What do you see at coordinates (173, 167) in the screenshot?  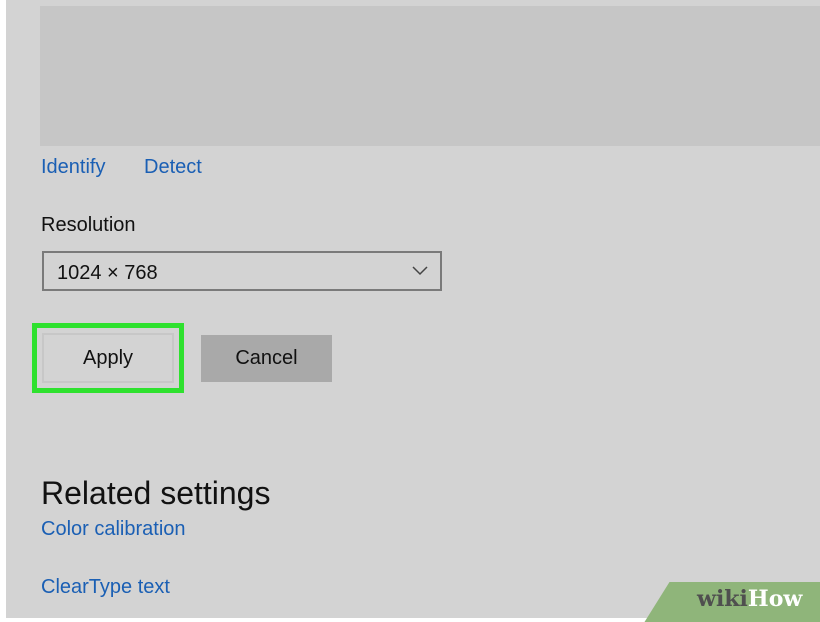 I see `detect-link: Detect` at bounding box center [173, 167].